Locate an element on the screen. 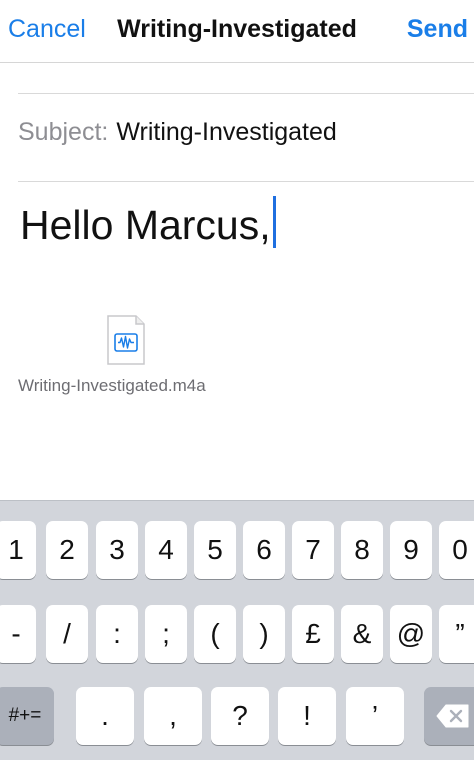 This screenshot has width=474, height=760. key-5: 5 is located at coordinates (215, 550).